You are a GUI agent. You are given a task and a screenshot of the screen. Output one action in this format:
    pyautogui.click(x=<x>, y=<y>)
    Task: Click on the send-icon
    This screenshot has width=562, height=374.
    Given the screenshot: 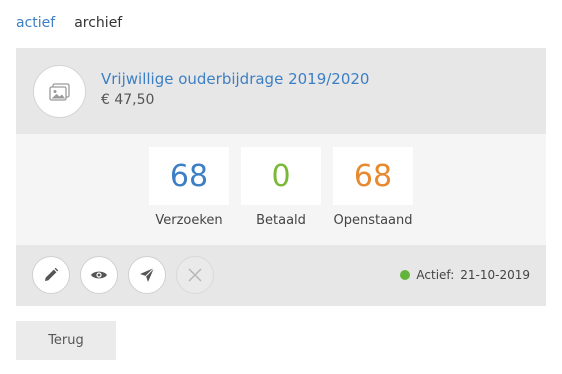 What is the action you would take?
    pyautogui.click(x=147, y=274)
    